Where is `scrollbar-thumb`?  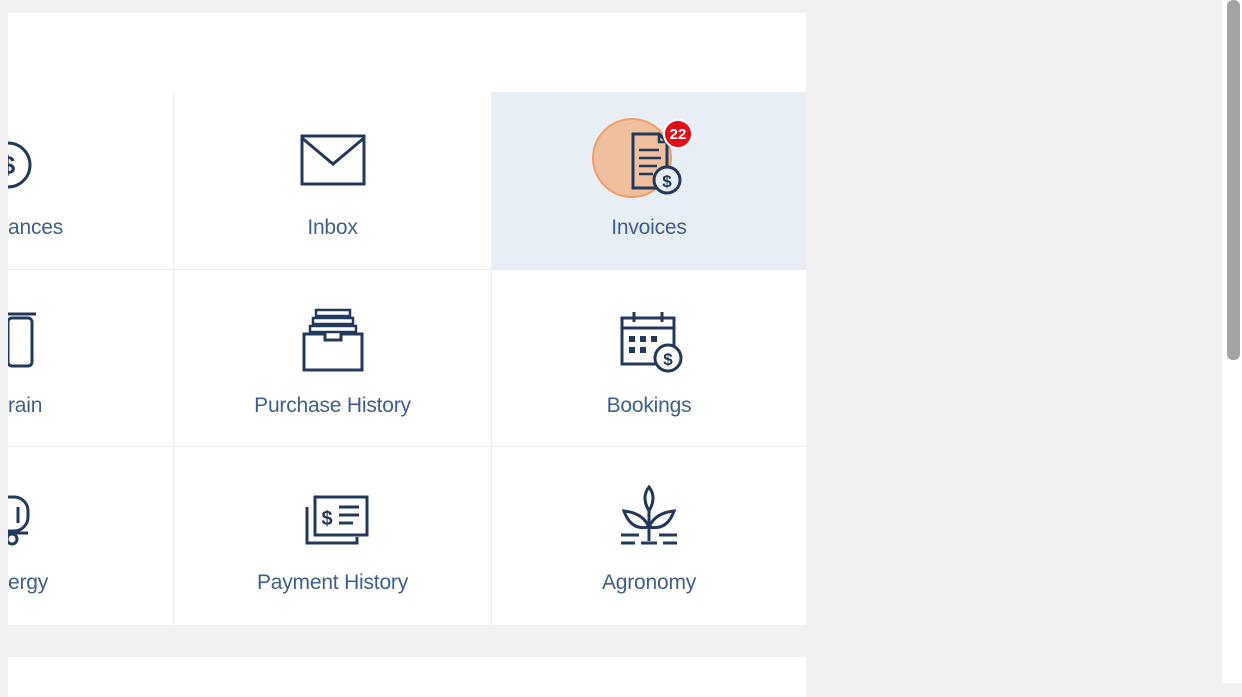
scrollbar-thumb is located at coordinates (1233, 180).